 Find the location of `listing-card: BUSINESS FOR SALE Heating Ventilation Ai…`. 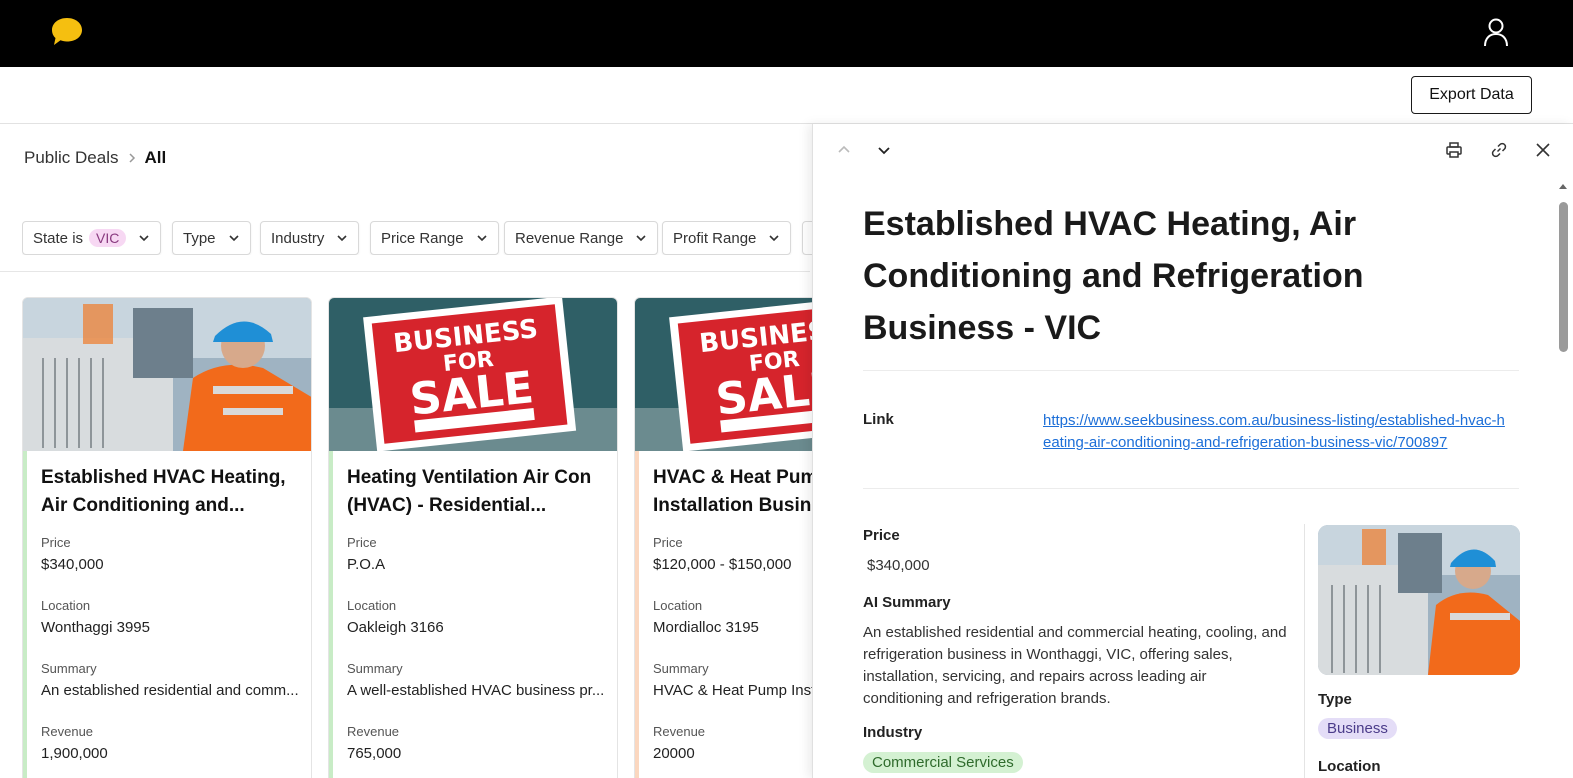

listing-card: BUSINESS FOR SALE Heating Ventilation Ai… is located at coordinates (473, 537).